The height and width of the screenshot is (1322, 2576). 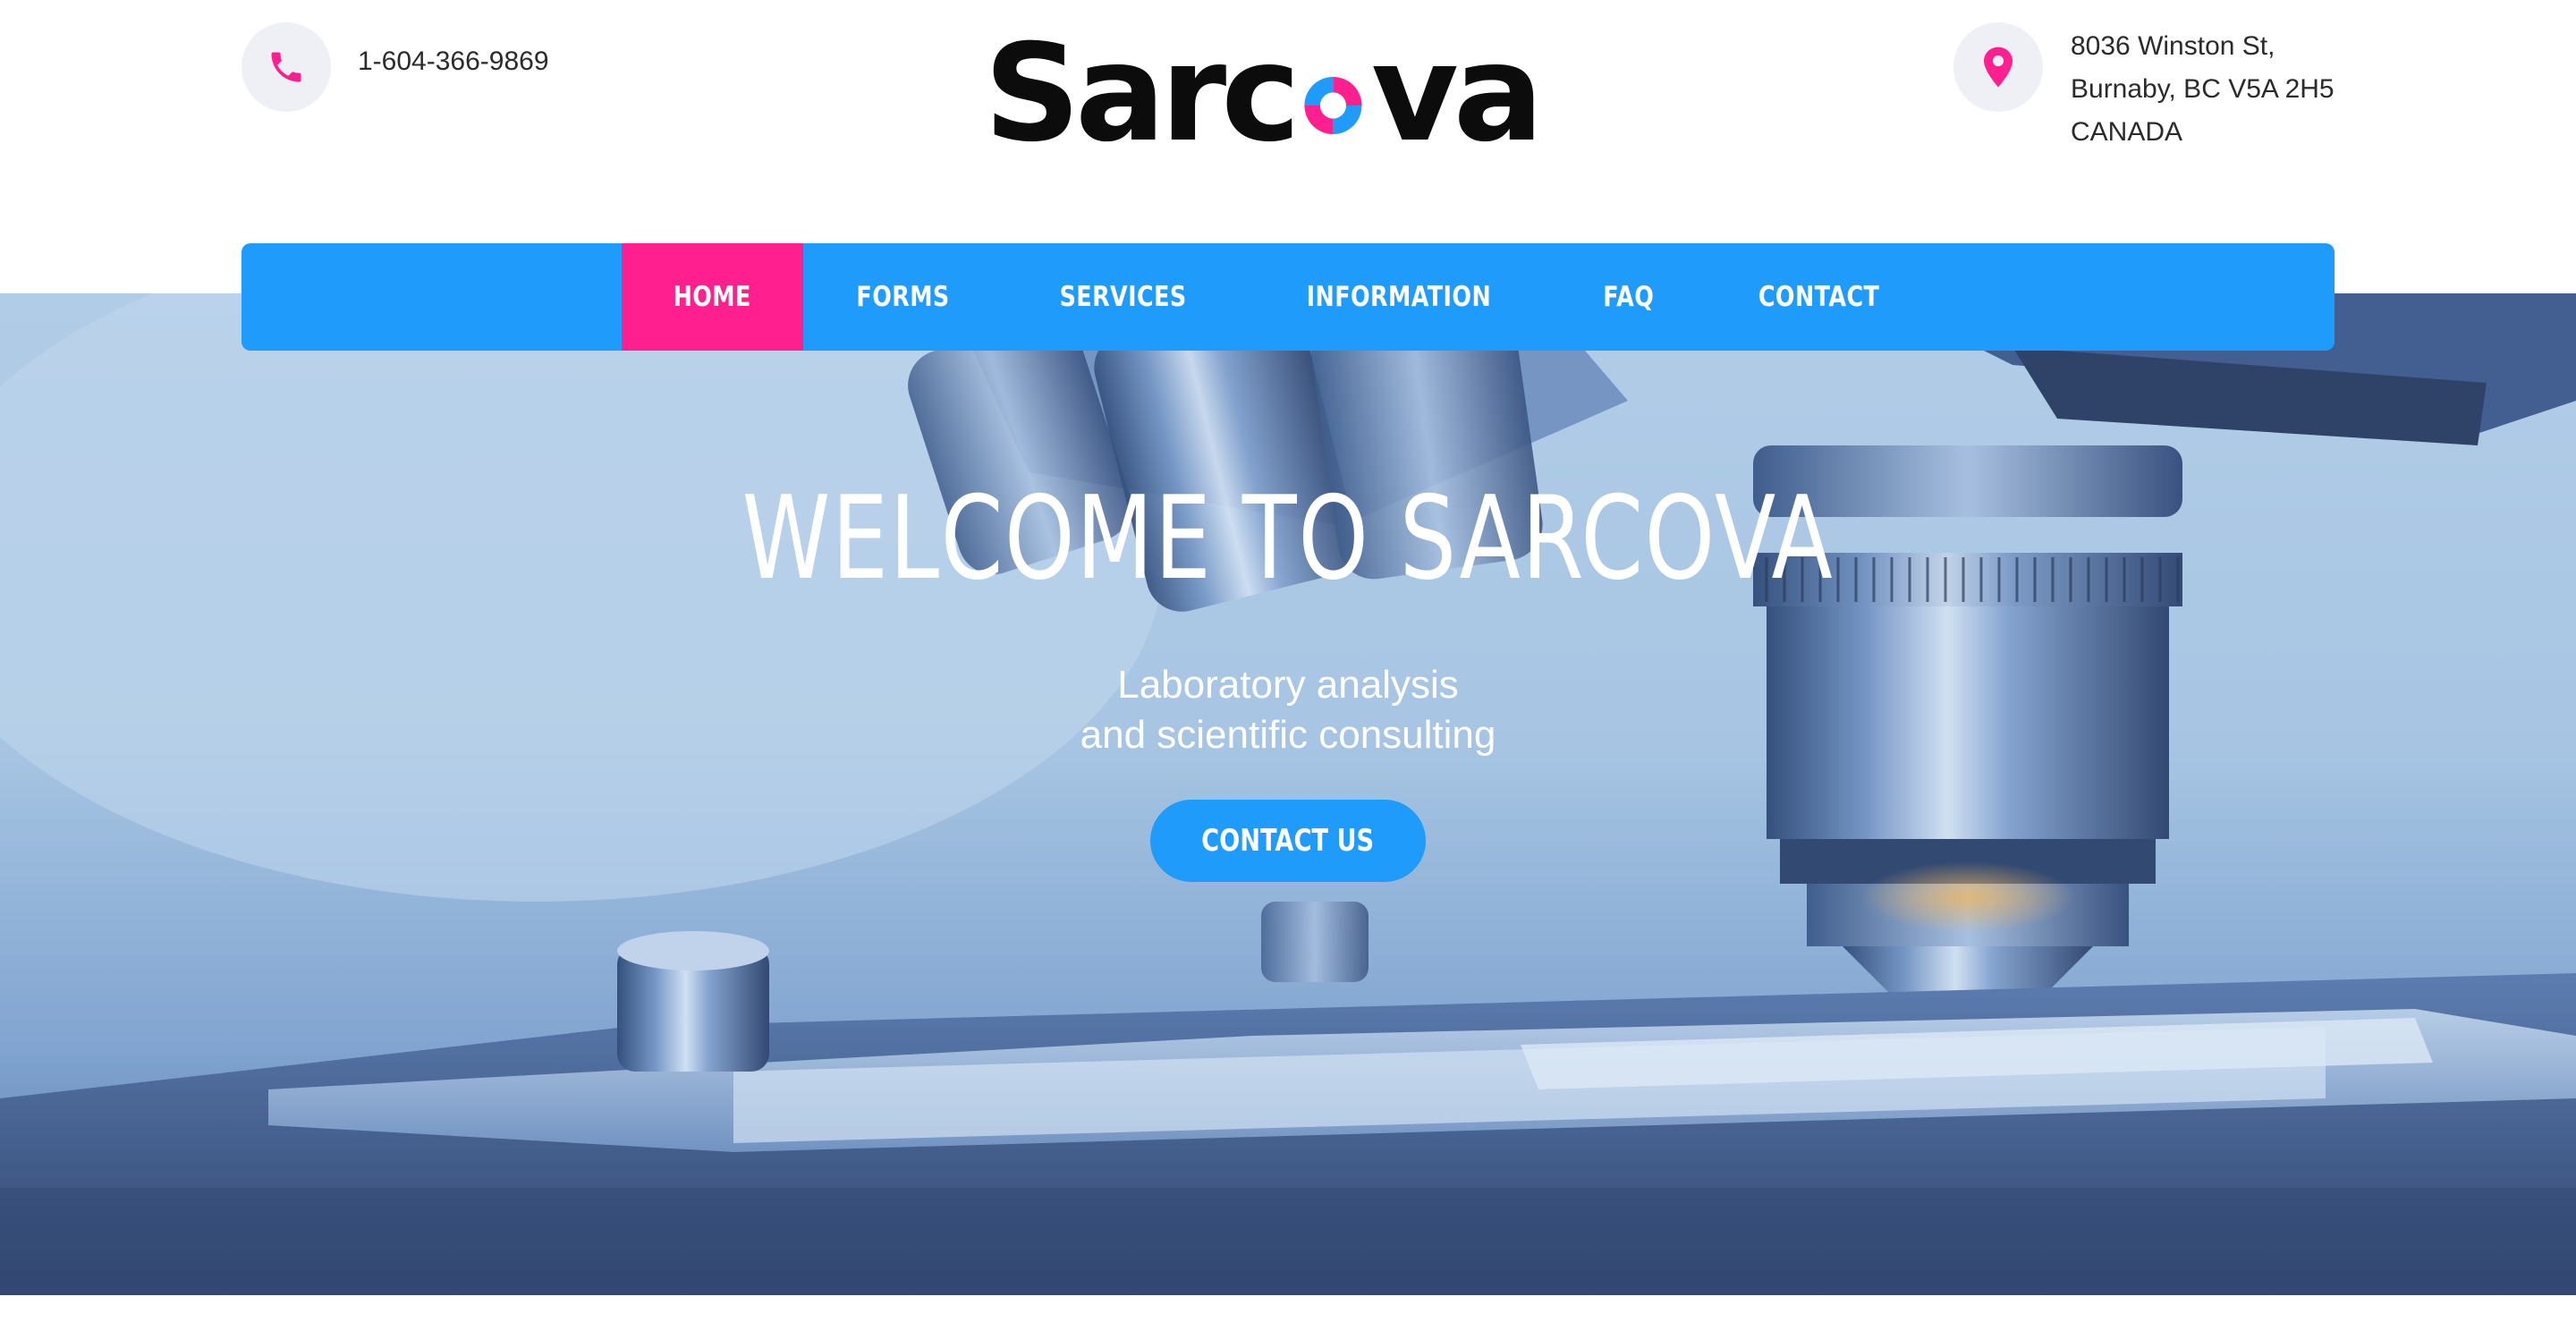 I want to click on logo-text-right: va, so click(x=1457, y=94).